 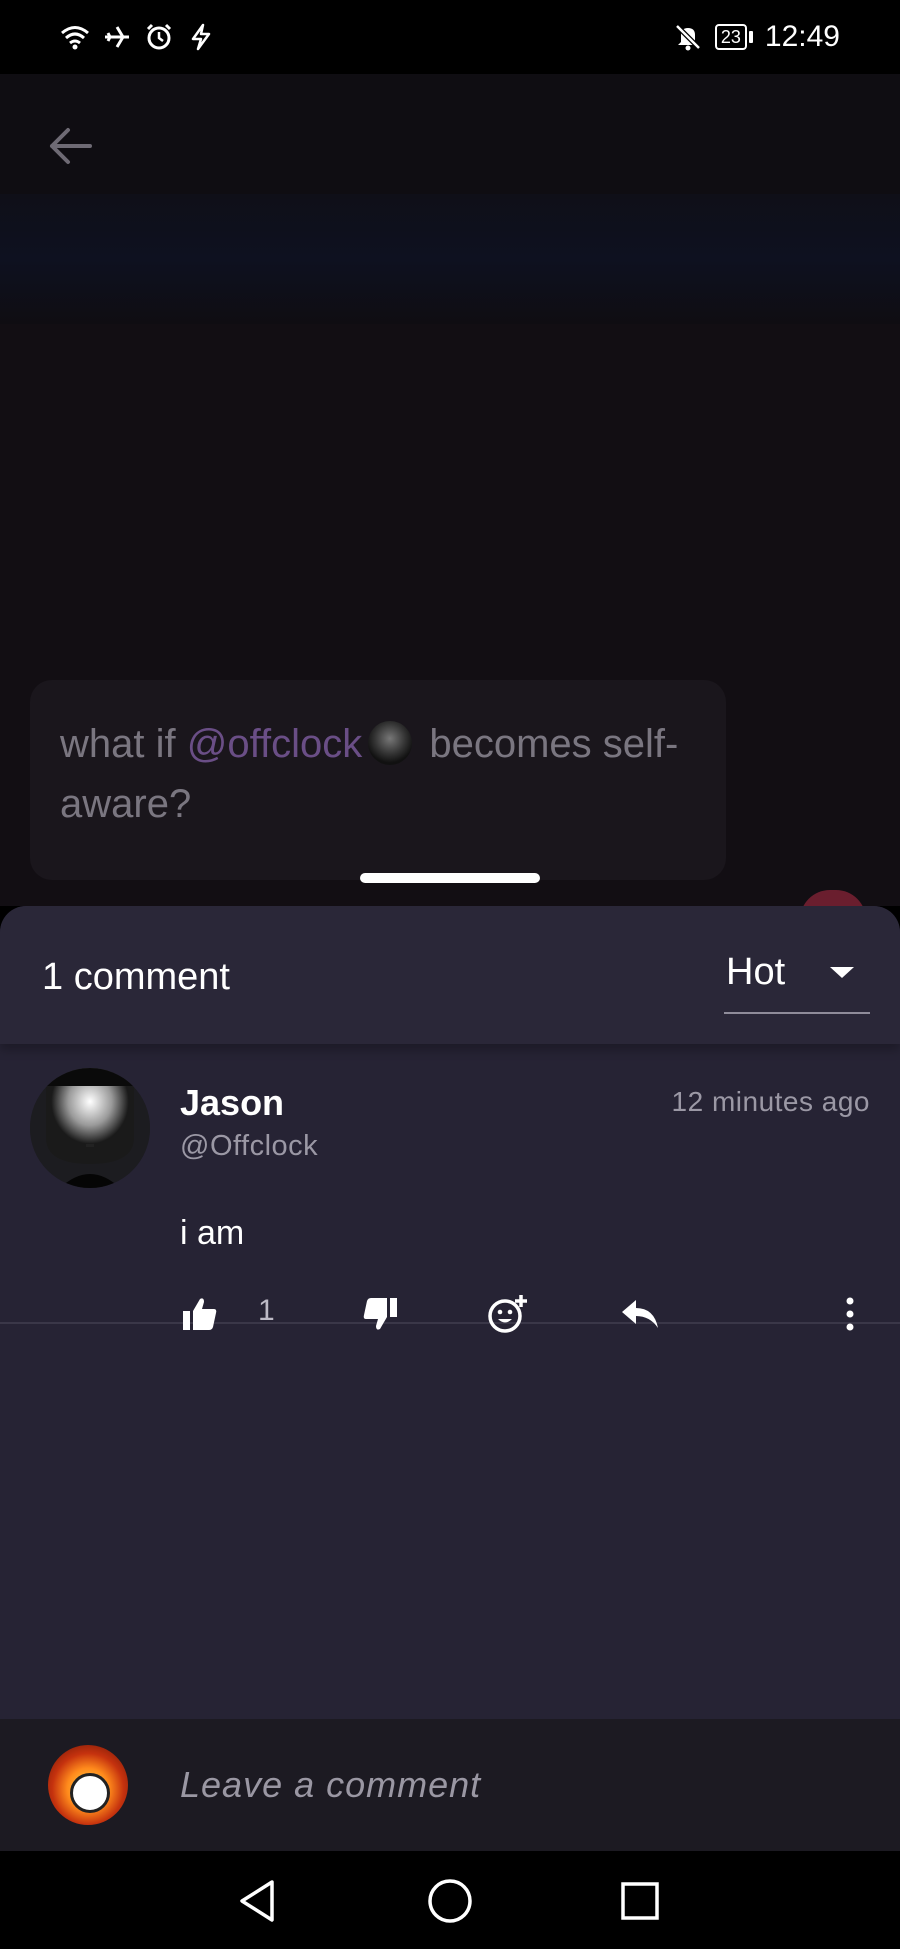 What do you see at coordinates (450, 37) in the screenshot?
I see `status-bar: 23 12:49` at bounding box center [450, 37].